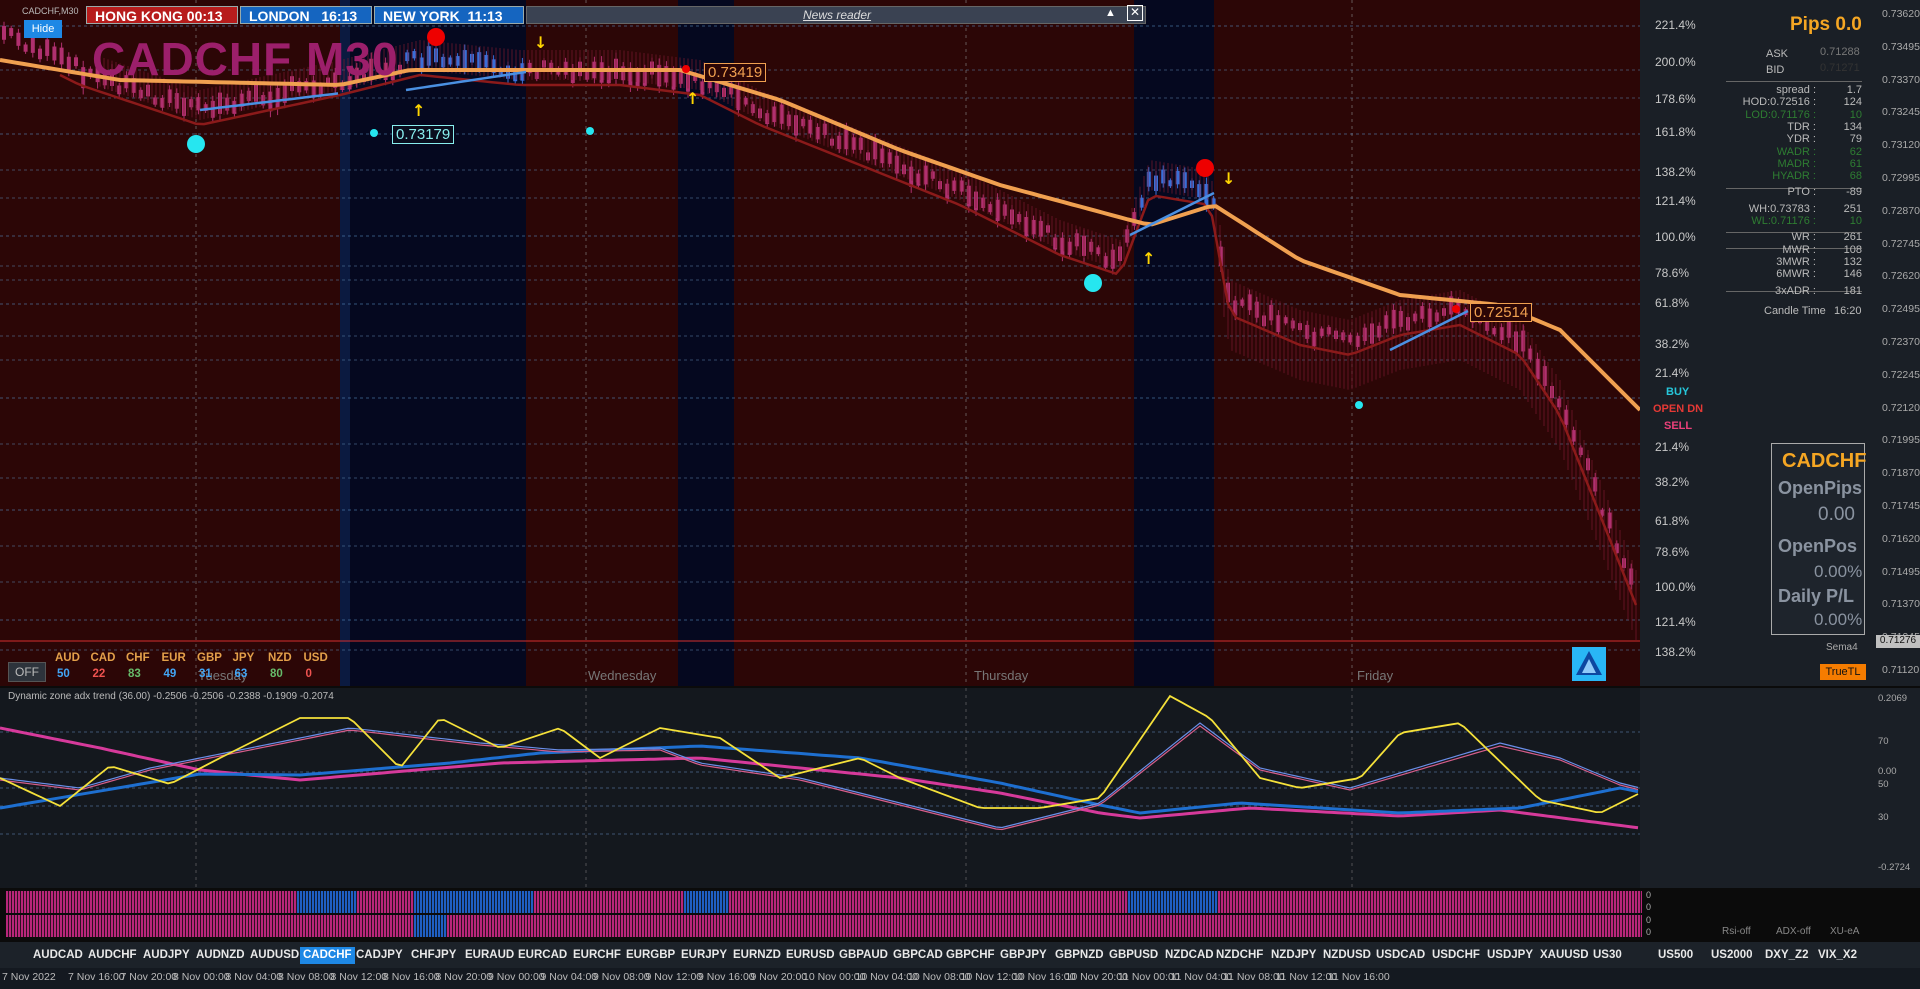 The image size is (1920, 989). Describe the element at coordinates (1347, 955) in the screenshot. I see `symbol-nzdusd: NZDUSD` at that location.